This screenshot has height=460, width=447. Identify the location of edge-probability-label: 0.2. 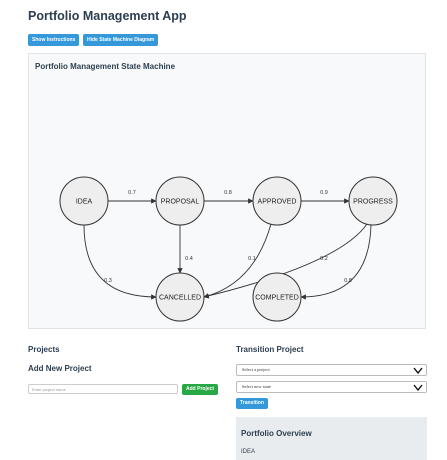
(324, 259).